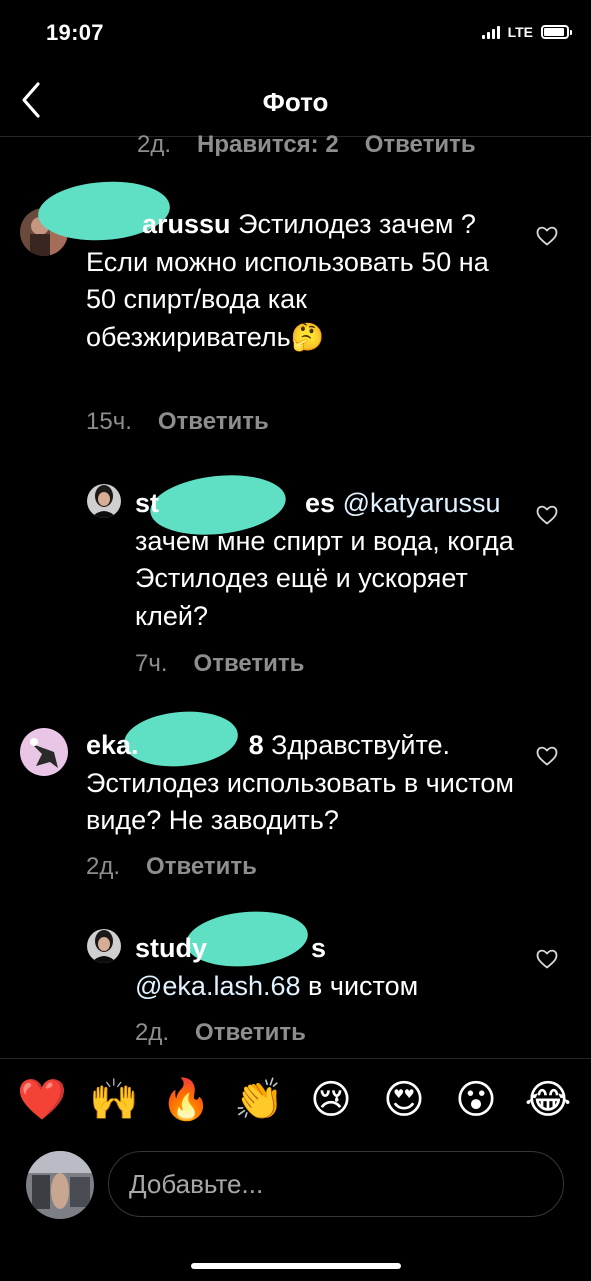 The image size is (591, 1281). I want to click on comment-time: 15ч., so click(109, 421).